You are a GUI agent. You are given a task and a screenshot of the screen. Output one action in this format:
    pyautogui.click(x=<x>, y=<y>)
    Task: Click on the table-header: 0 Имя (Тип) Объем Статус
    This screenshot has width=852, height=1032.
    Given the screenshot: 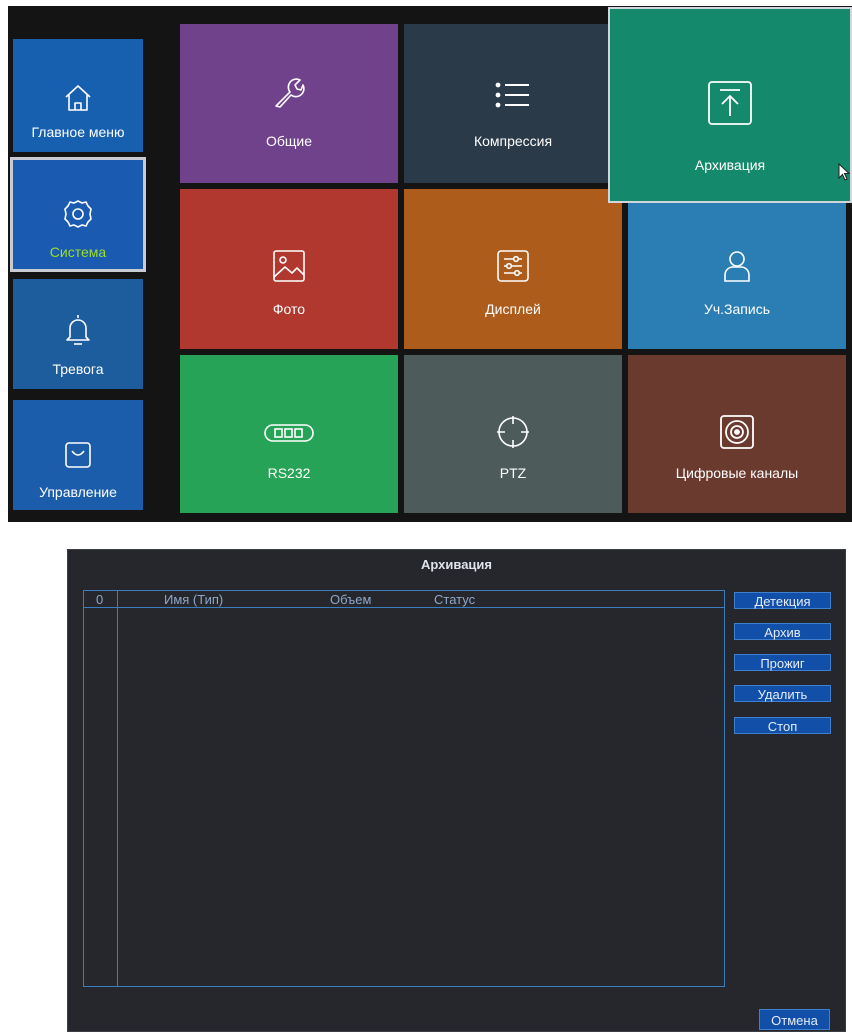 What is the action you would take?
    pyautogui.click(x=404, y=599)
    